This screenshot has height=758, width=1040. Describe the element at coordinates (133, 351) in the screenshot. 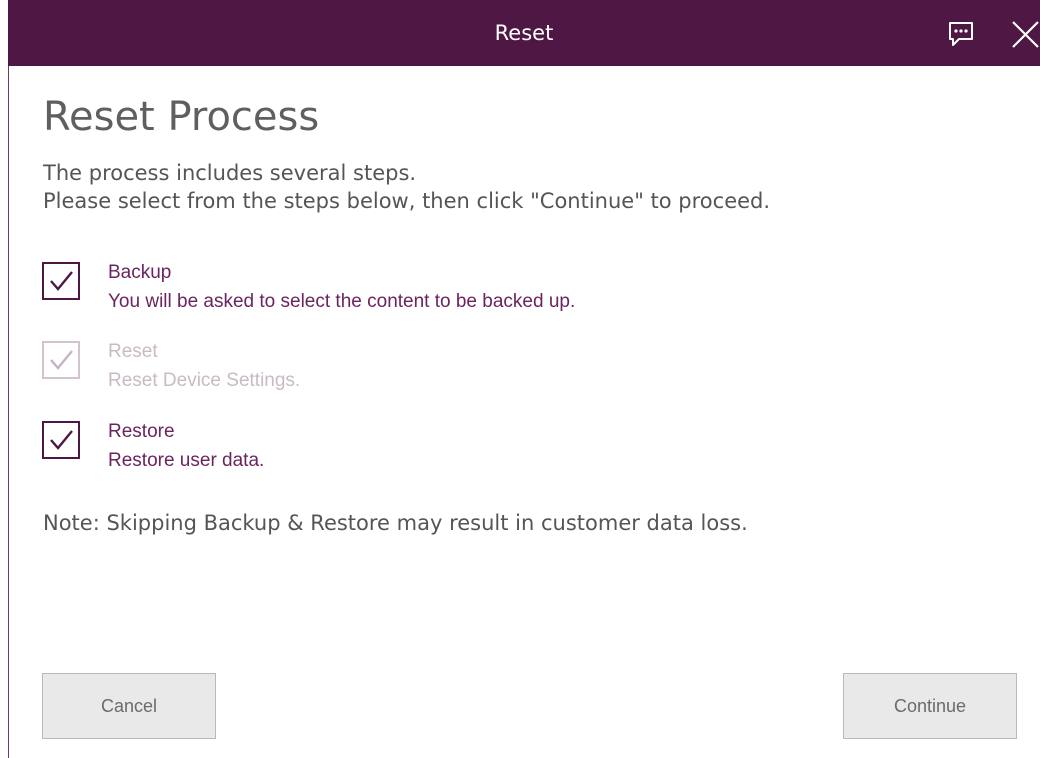

I see `step-label: Reset` at that location.